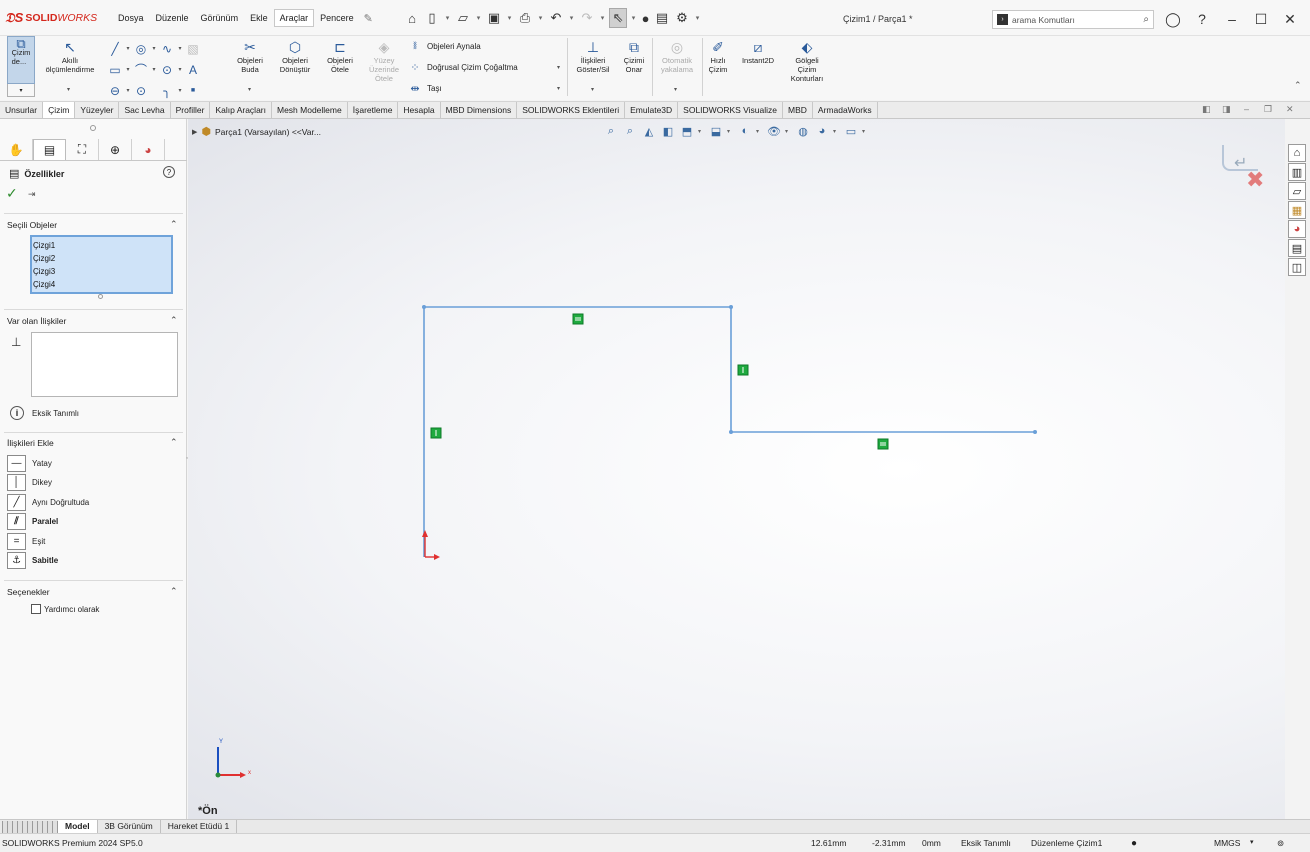 Image resolution: width=1310 pixels, height=852 pixels. I want to click on doc-close-icon: ✕, so click(1290, 109).